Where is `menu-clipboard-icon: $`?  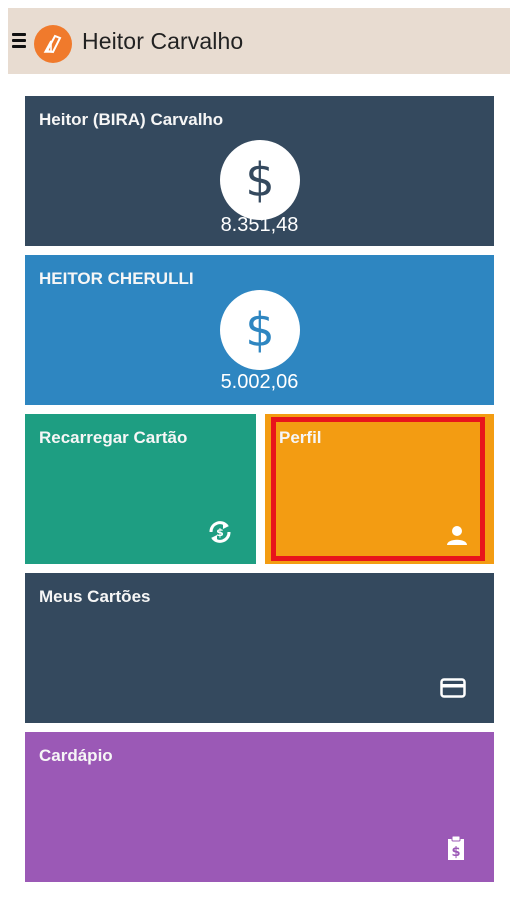 menu-clipboard-icon: $ is located at coordinates (456, 850).